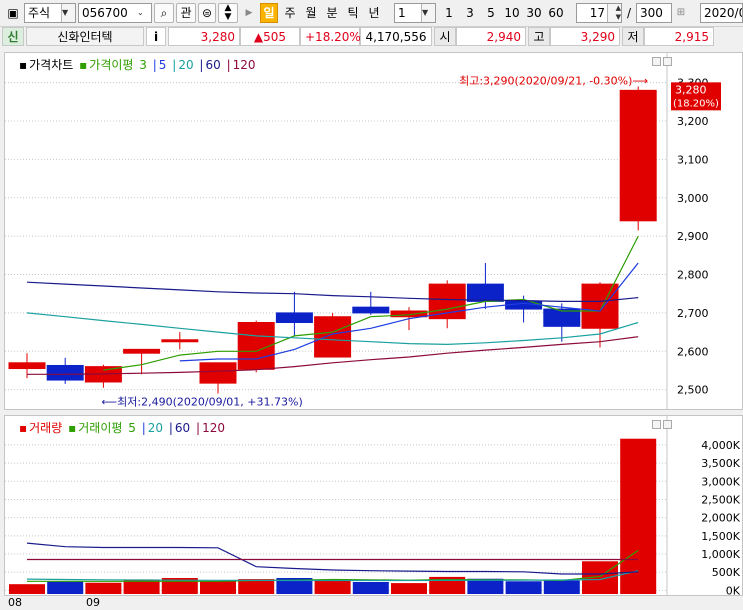  What do you see at coordinates (132, 428) in the screenshot?
I see `legend-vma5: 5` at bounding box center [132, 428].